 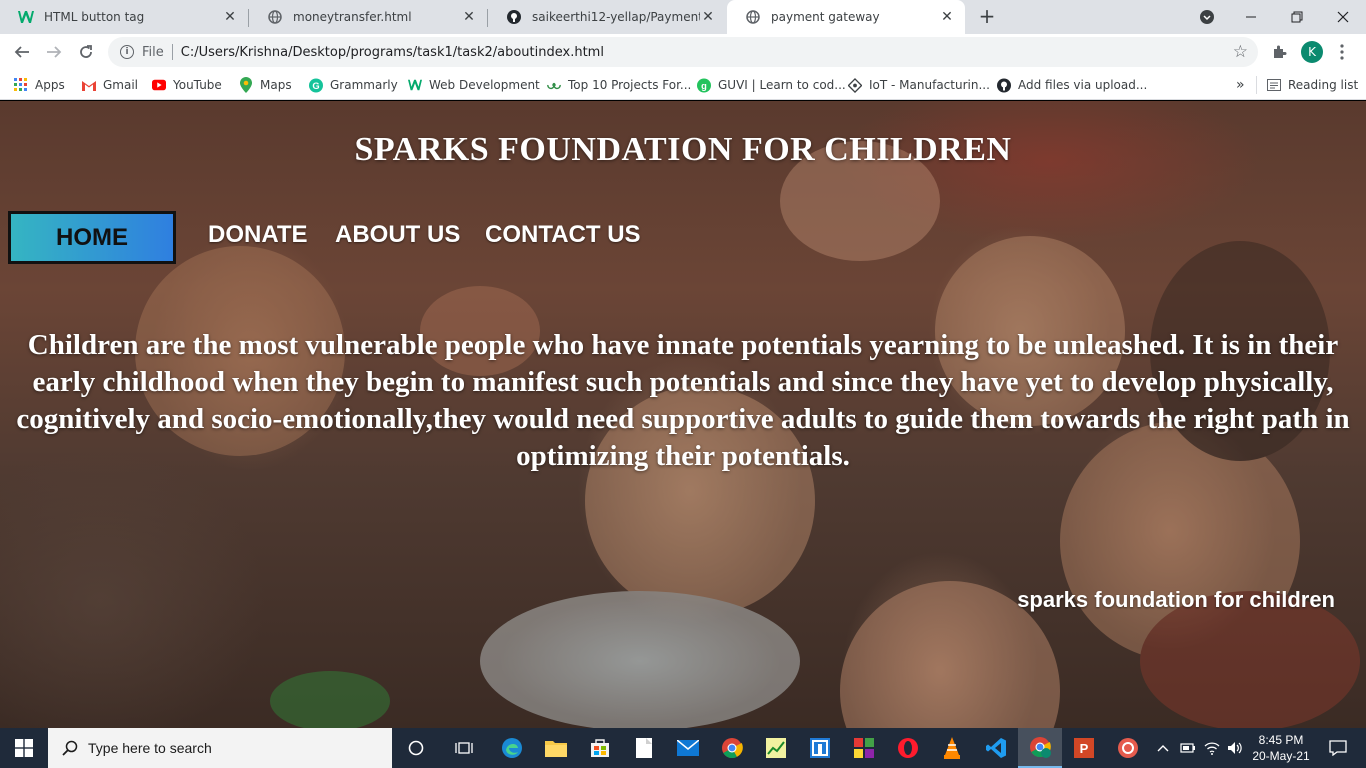 What do you see at coordinates (864, 748) in the screenshot?
I see `colorful-grid-icon` at bounding box center [864, 748].